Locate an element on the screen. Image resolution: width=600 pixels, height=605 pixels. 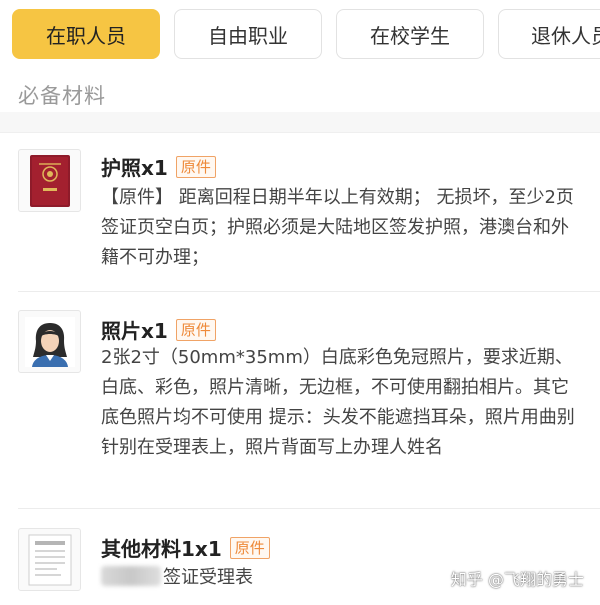
section-title: 必备材料 is located at coordinates (62, 96).